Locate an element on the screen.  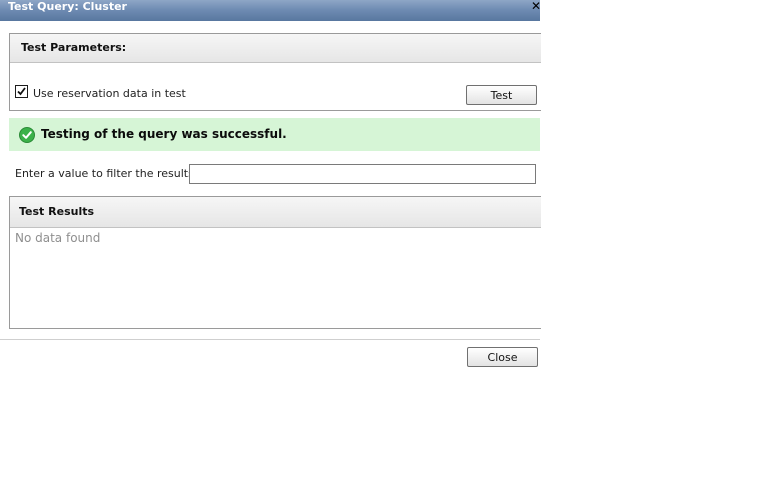
checkmark-icon is located at coordinates (21, 91).